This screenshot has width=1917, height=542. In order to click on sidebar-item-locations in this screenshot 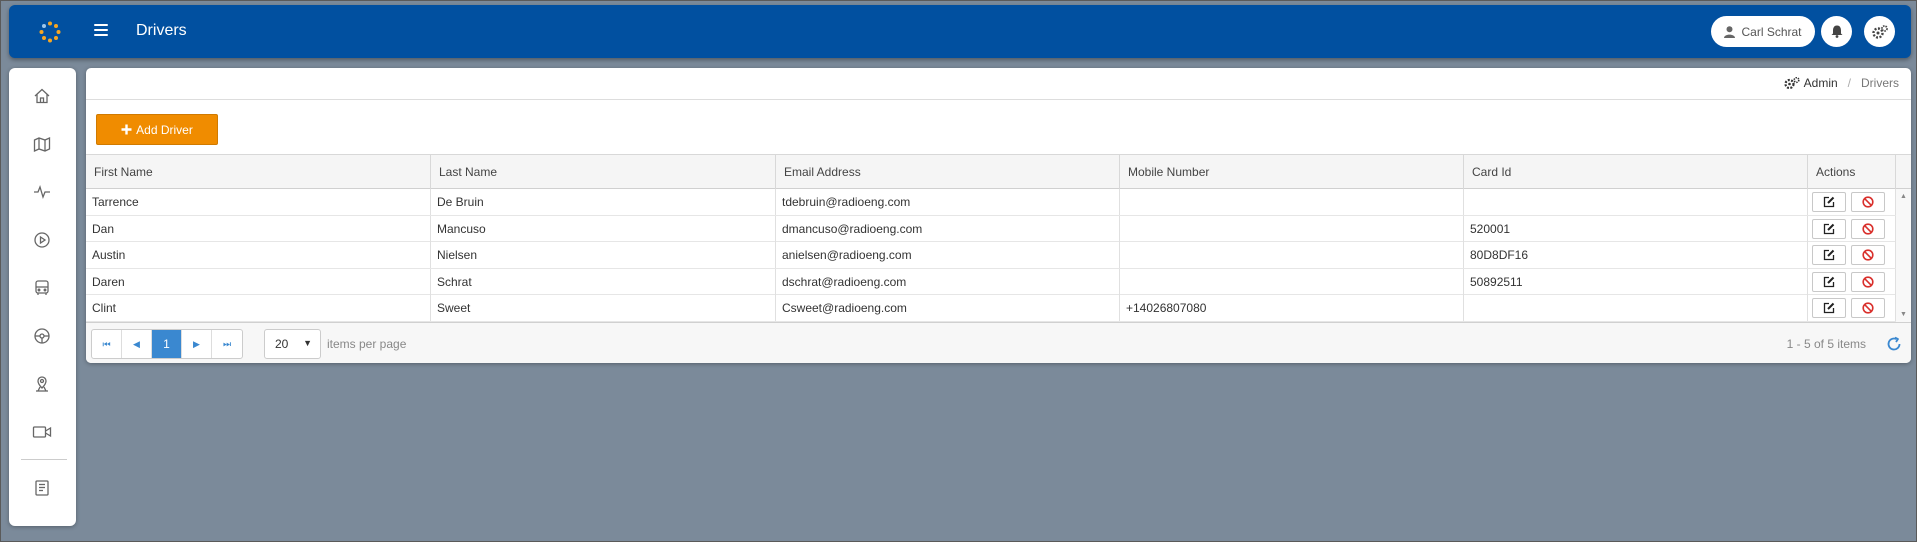, I will do `click(42, 384)`.